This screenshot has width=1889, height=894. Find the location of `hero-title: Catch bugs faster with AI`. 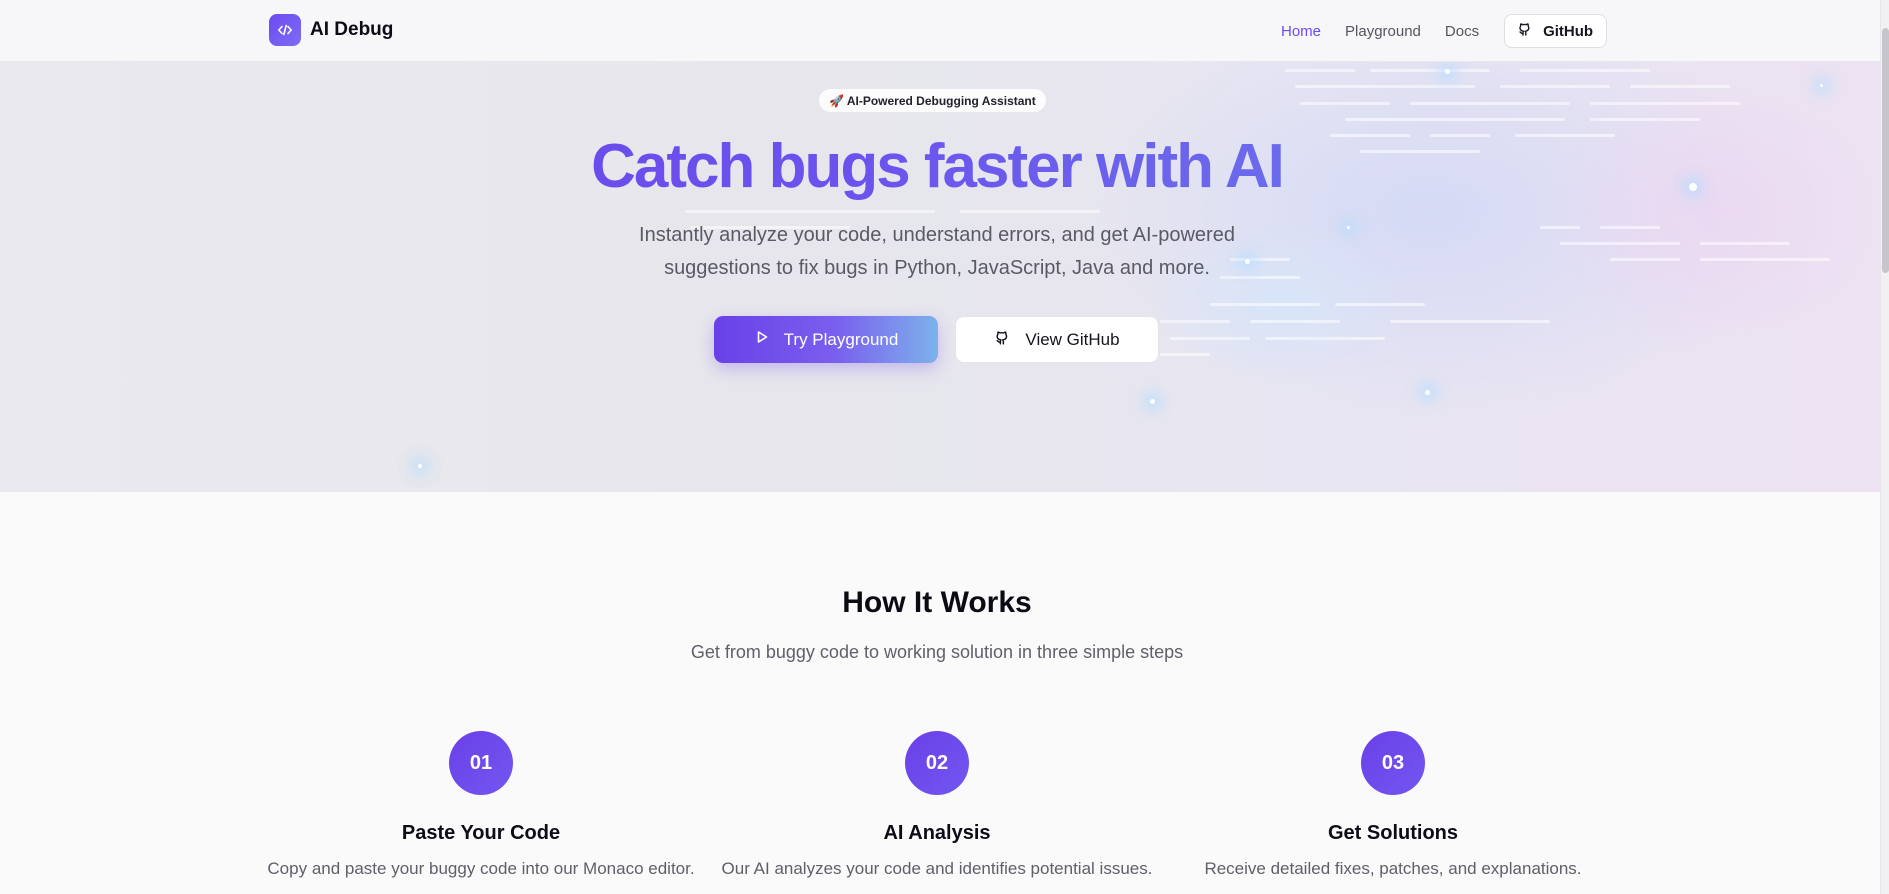

hero-title: Catch bugs faster with AI is located at coordinates (937, 167).